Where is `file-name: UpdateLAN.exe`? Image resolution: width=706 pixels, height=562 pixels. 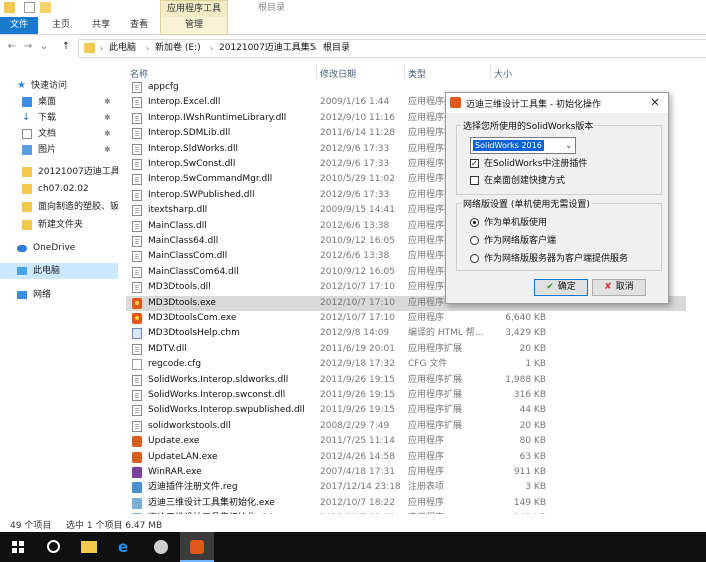 file-name: UpdateLAN.exe is located at coordinates (183, 456).